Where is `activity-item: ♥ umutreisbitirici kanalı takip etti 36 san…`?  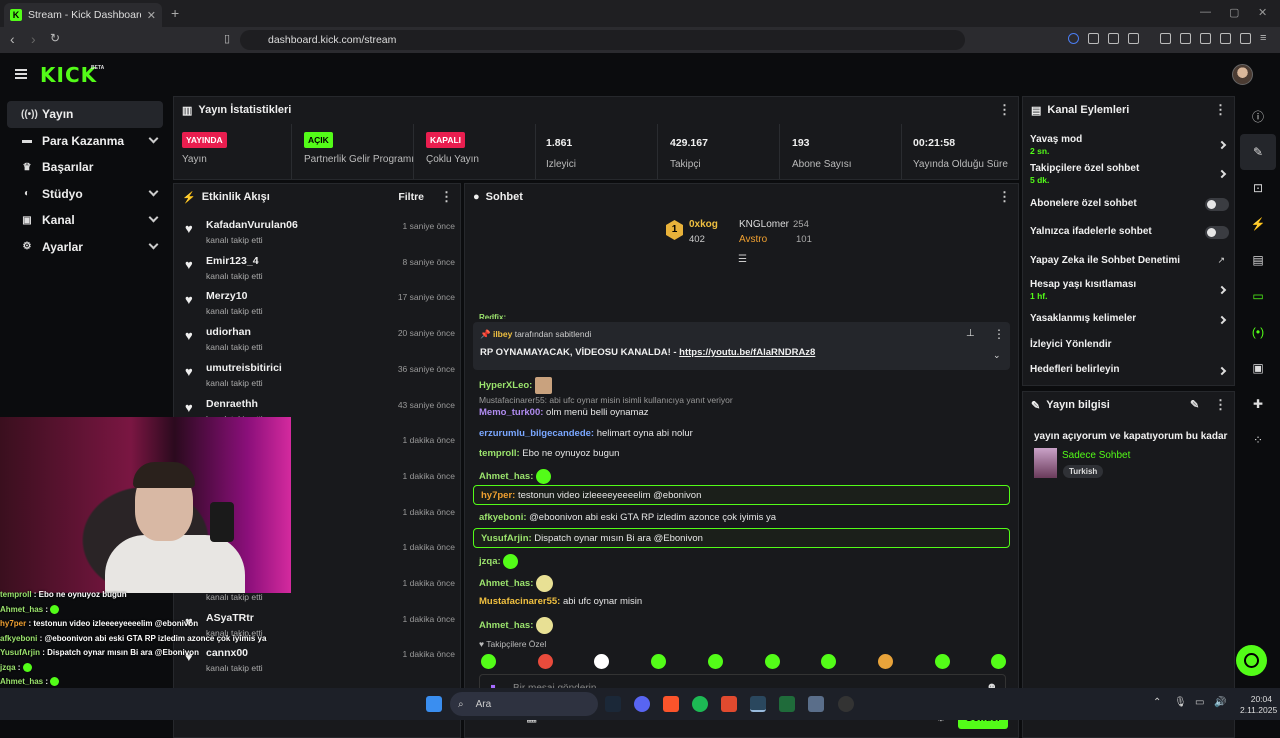 activity-item: ♥ umutreisbitirici kanalı takip etti 36 san… is located at coordinates (320, 374).